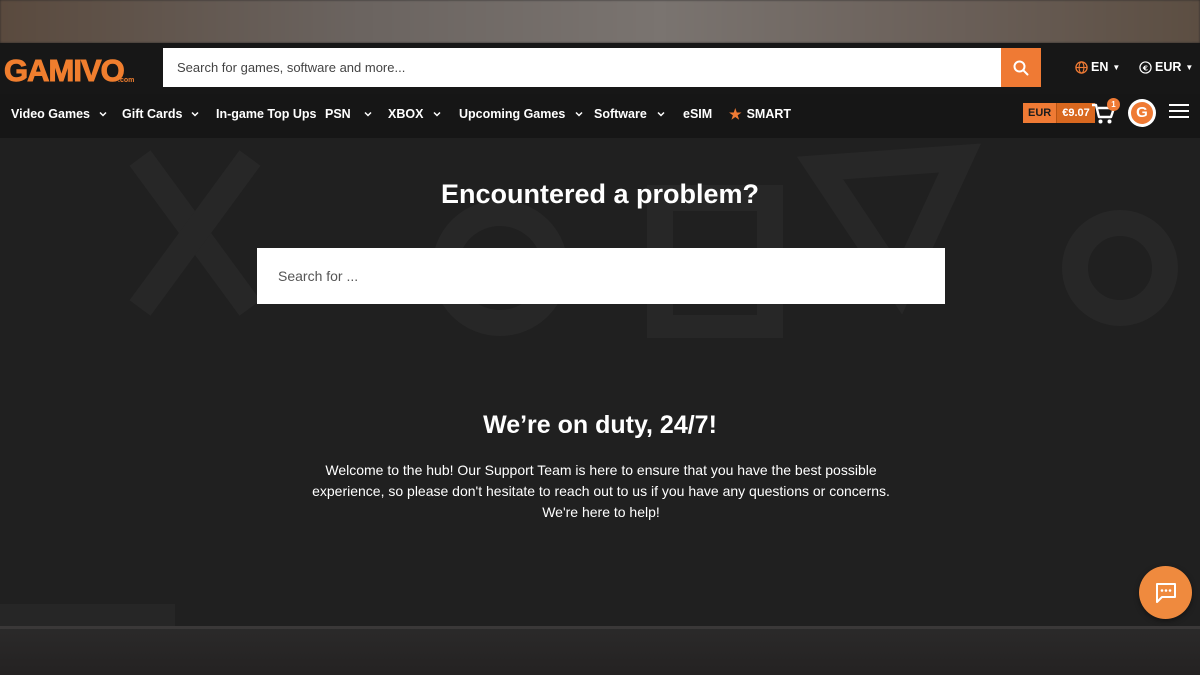 The height and width of the screenshot is (675, 1200). I want to click on search-icon, so click(1021, 67).